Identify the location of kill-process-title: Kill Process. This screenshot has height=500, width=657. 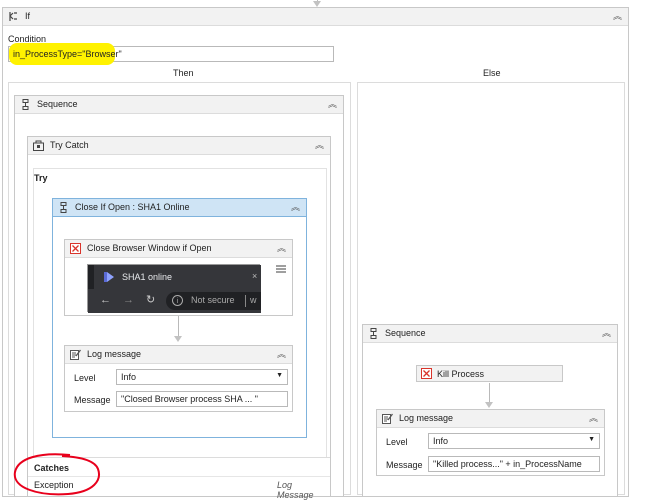
(461, 374).